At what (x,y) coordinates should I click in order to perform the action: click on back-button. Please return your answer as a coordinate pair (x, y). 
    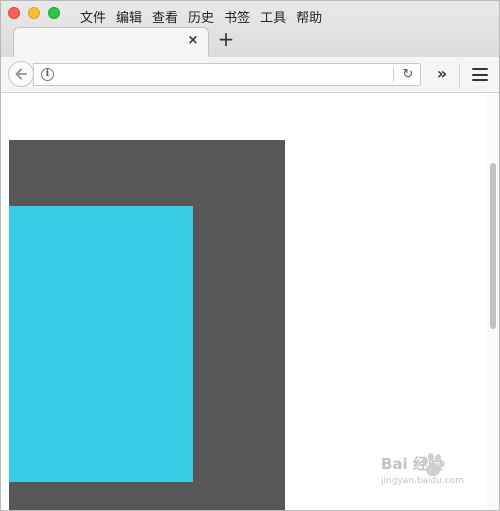
    Looking at the image, I should click on (21, 74).